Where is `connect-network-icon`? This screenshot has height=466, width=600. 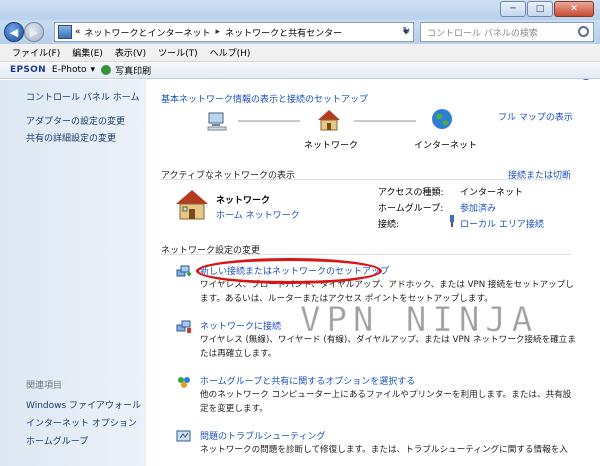
connect-network-icon is located at coordinates (184, 328).